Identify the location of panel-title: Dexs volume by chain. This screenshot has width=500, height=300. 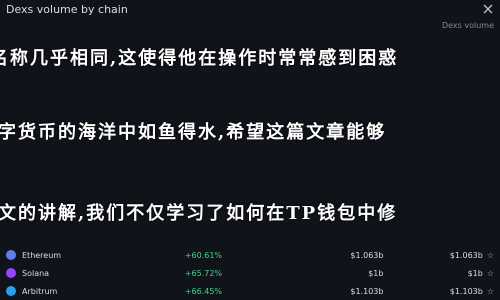
(67, 9).